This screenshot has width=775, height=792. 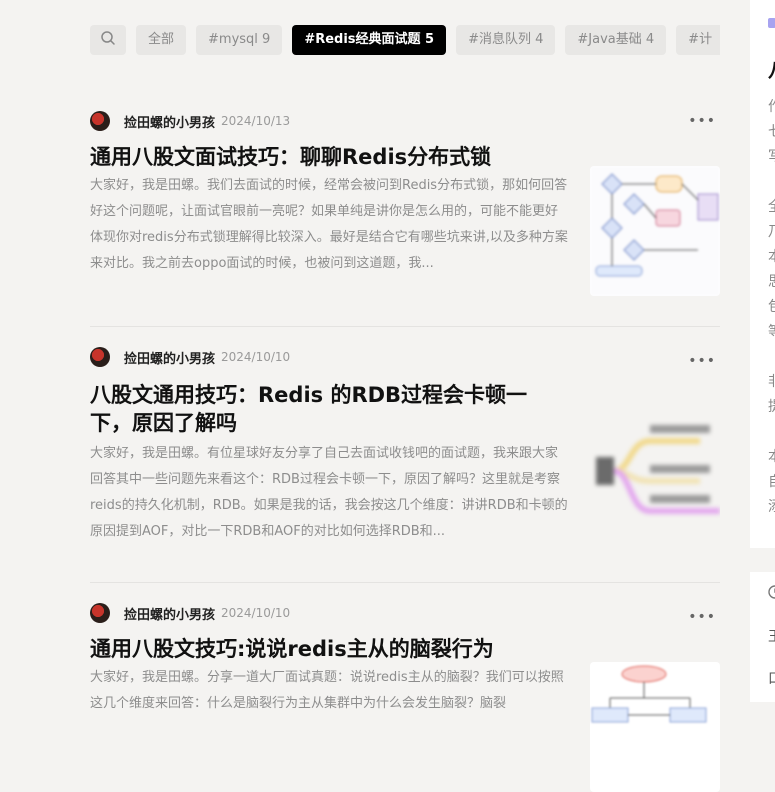 What do you see at coordinates (771, 406) in the screenshot?
I see `panel-text-char: 提` at bounding box center [771, 406].